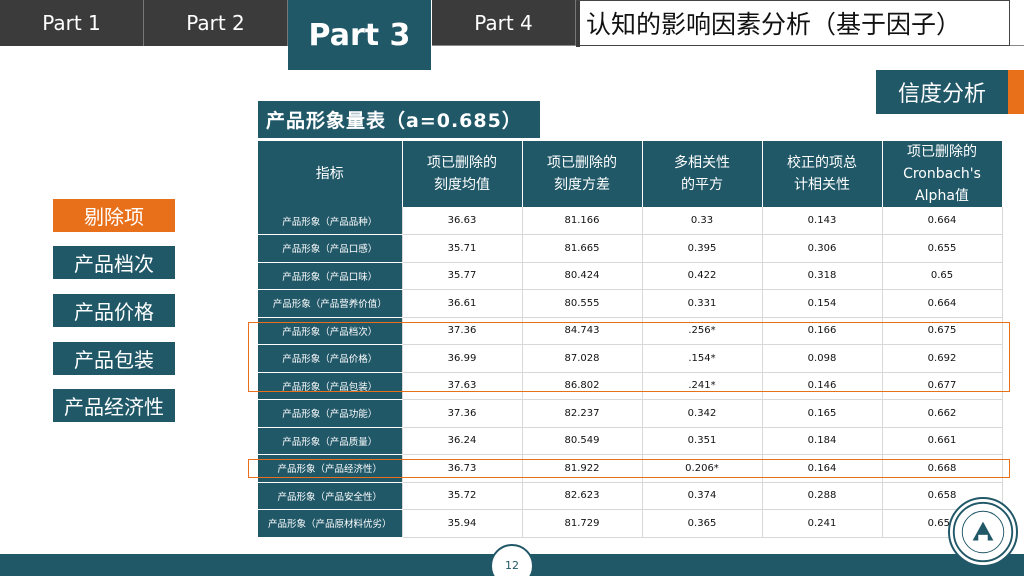 This screenshot has width=1024, height=576. Describe the element at coordinates (330, 221) in the screenshot. I see `row-indicator-name: 产品形象（产品品种）` at that location.